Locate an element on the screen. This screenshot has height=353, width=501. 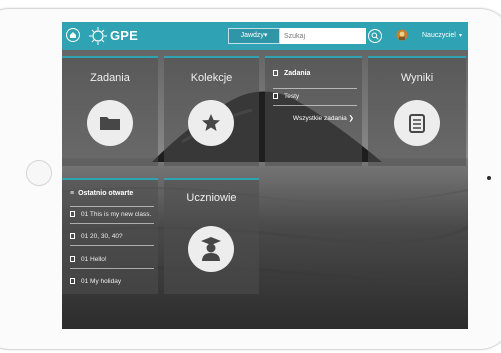
search-bar: Jawdzy▾ is located at coordinates (307, 36).